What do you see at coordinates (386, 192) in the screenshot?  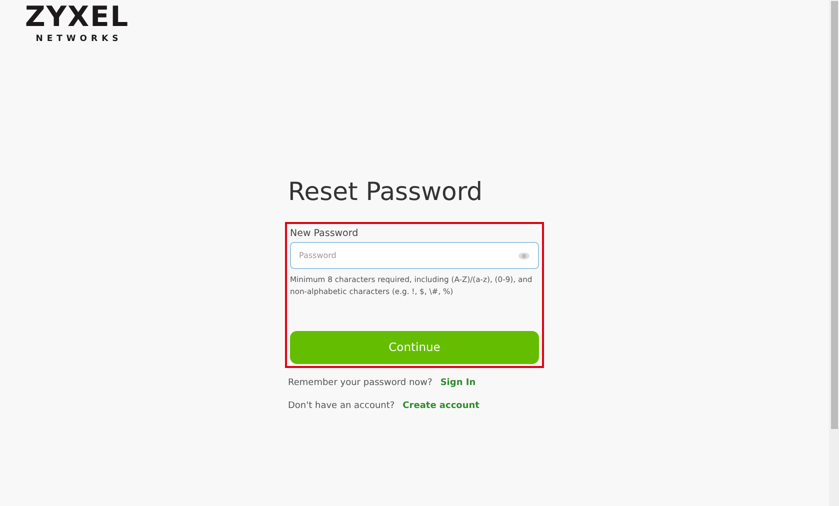 I see `page-title: Reset Password` at bounding box center [386, 192].